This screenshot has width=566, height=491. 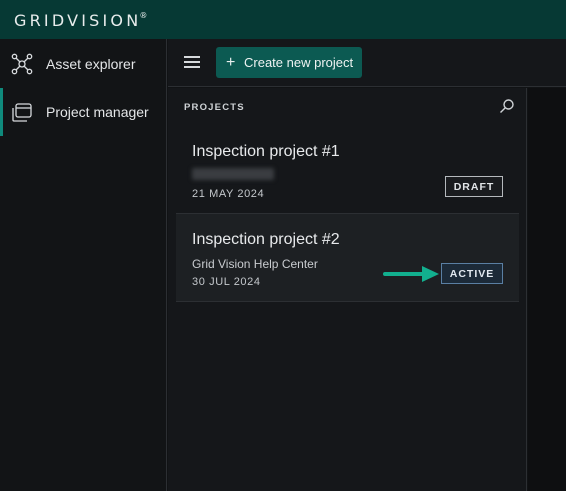 I want to click on logo-text: GRIDVISION, so click(x=78, y=20).